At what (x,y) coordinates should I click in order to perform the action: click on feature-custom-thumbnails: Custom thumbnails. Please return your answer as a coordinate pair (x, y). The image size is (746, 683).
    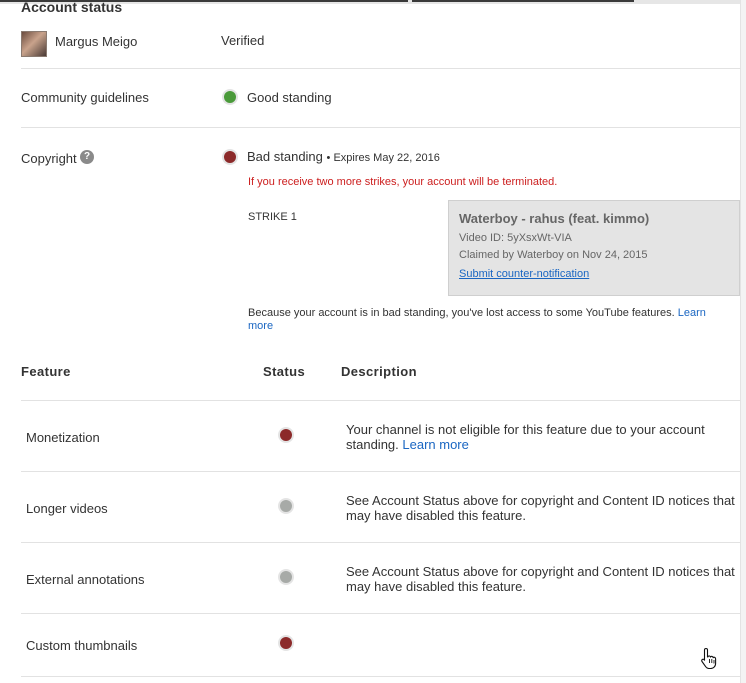
    Looking at the image, I should click on (82, 645).